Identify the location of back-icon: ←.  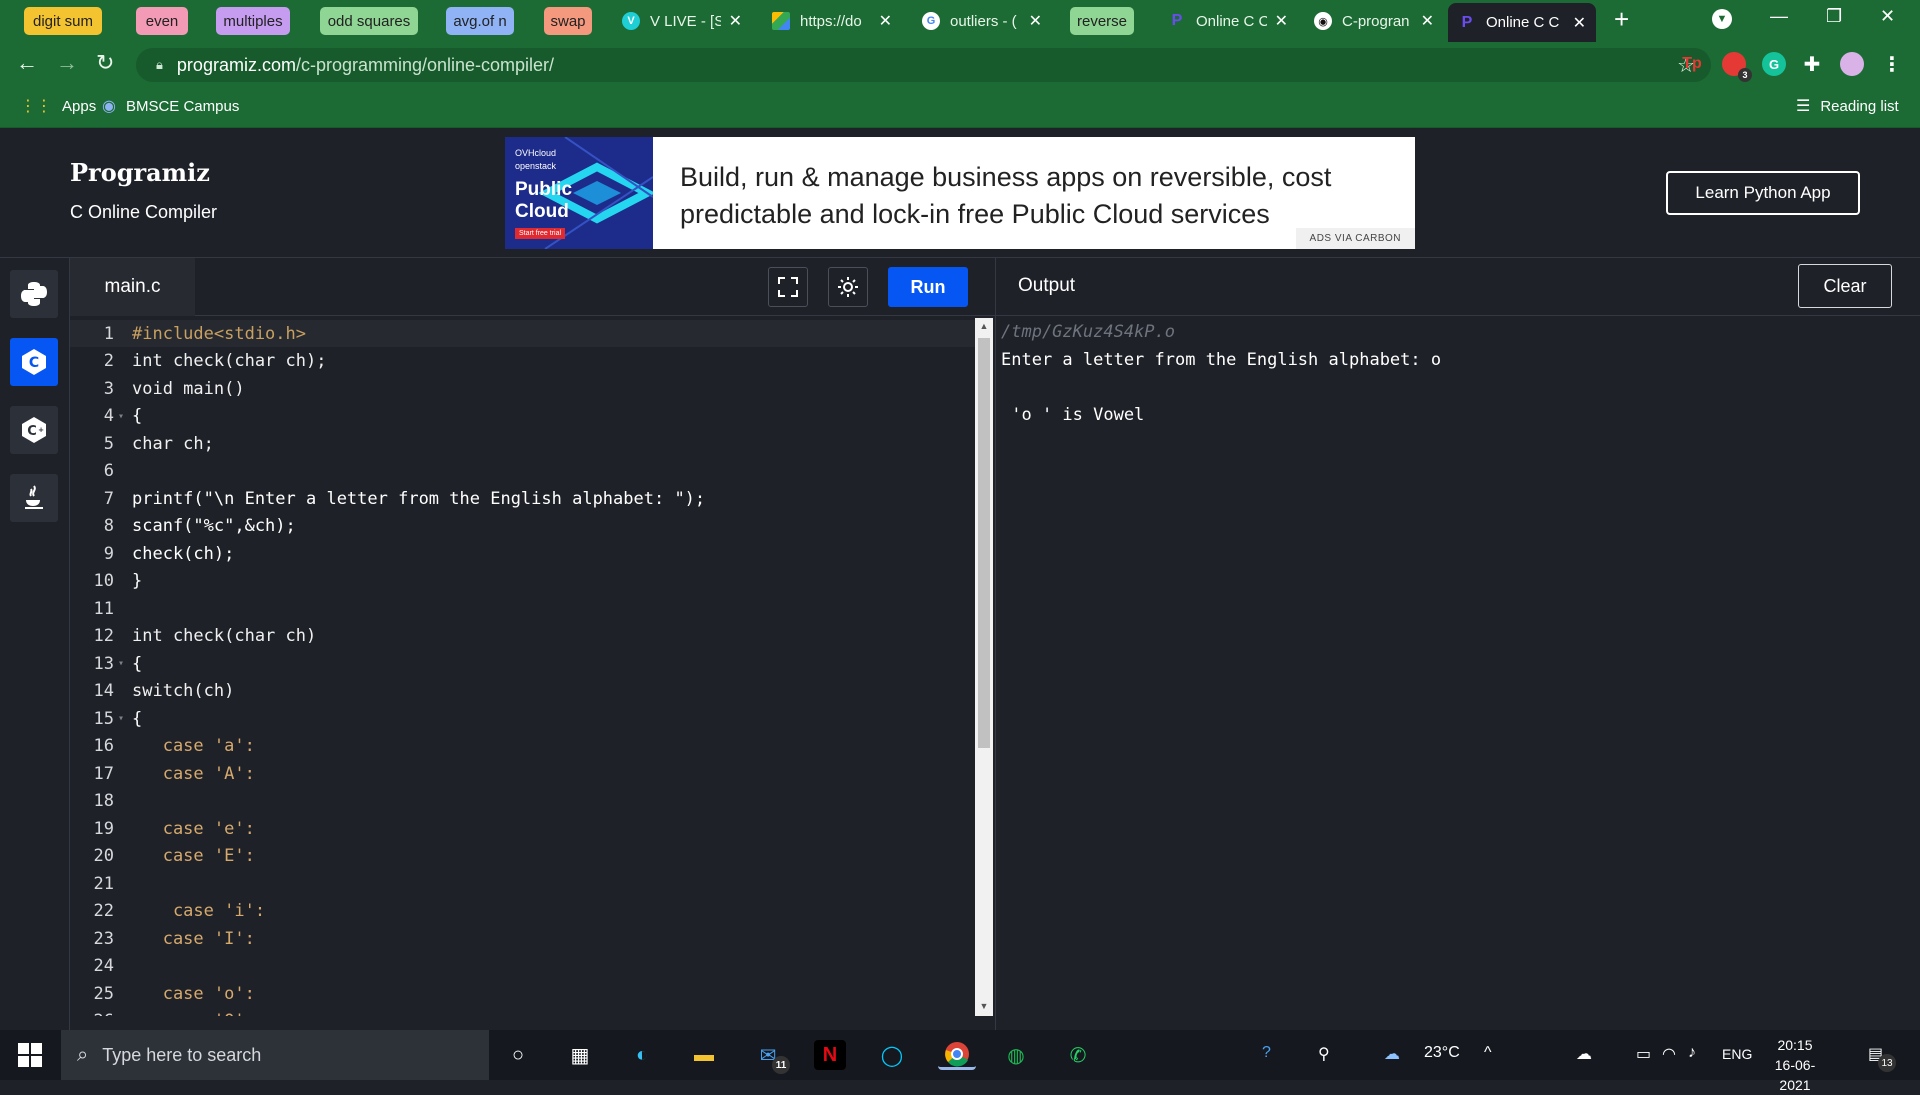
(27, 63).